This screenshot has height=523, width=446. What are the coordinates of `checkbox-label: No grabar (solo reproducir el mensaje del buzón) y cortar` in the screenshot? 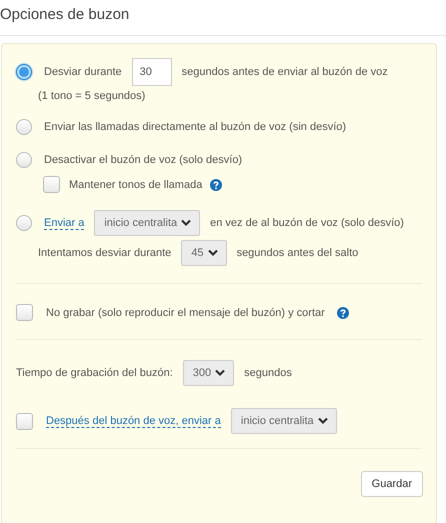 It's located at (185, 312).